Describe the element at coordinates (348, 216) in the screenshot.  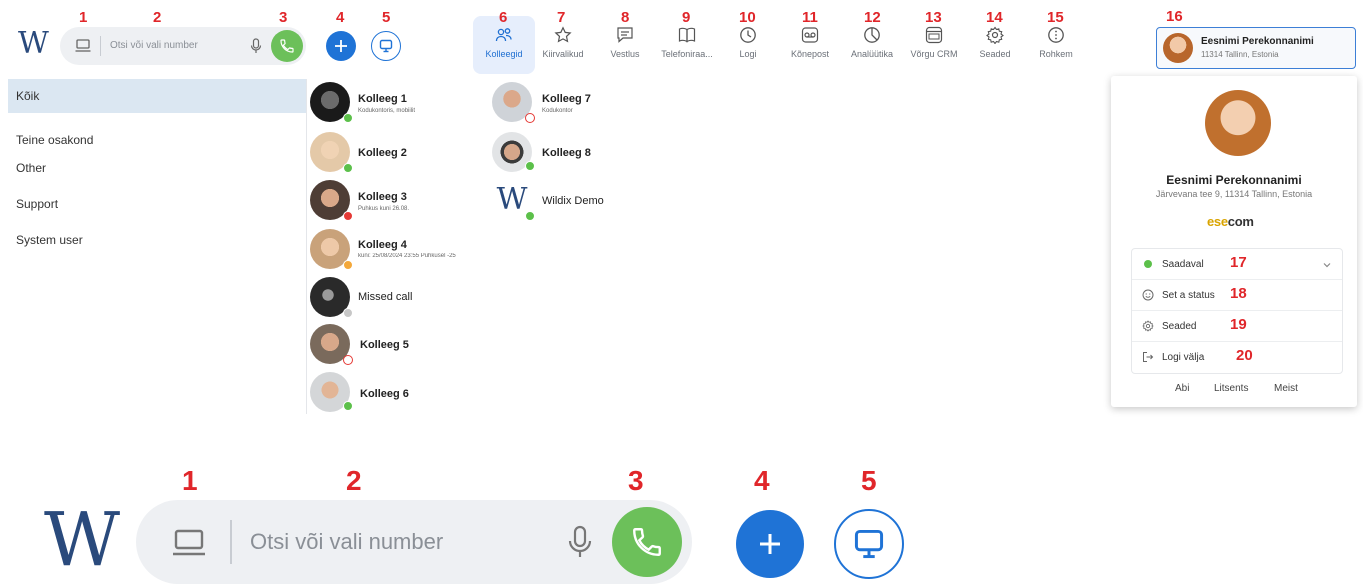
I see `status-busy-icon` at that location.